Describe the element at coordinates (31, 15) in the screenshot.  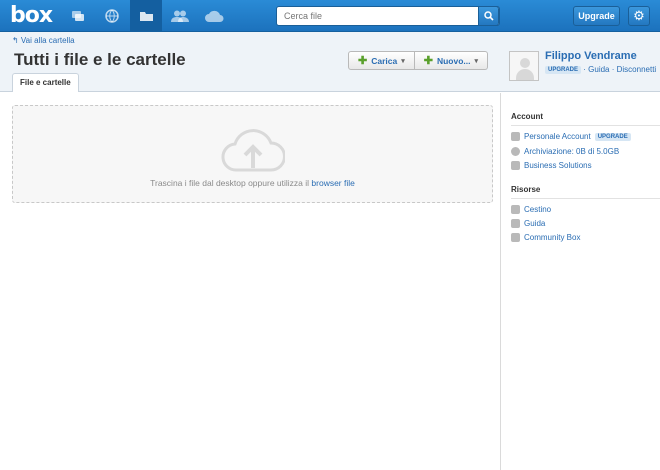
I see `box-logo: box` at that location.